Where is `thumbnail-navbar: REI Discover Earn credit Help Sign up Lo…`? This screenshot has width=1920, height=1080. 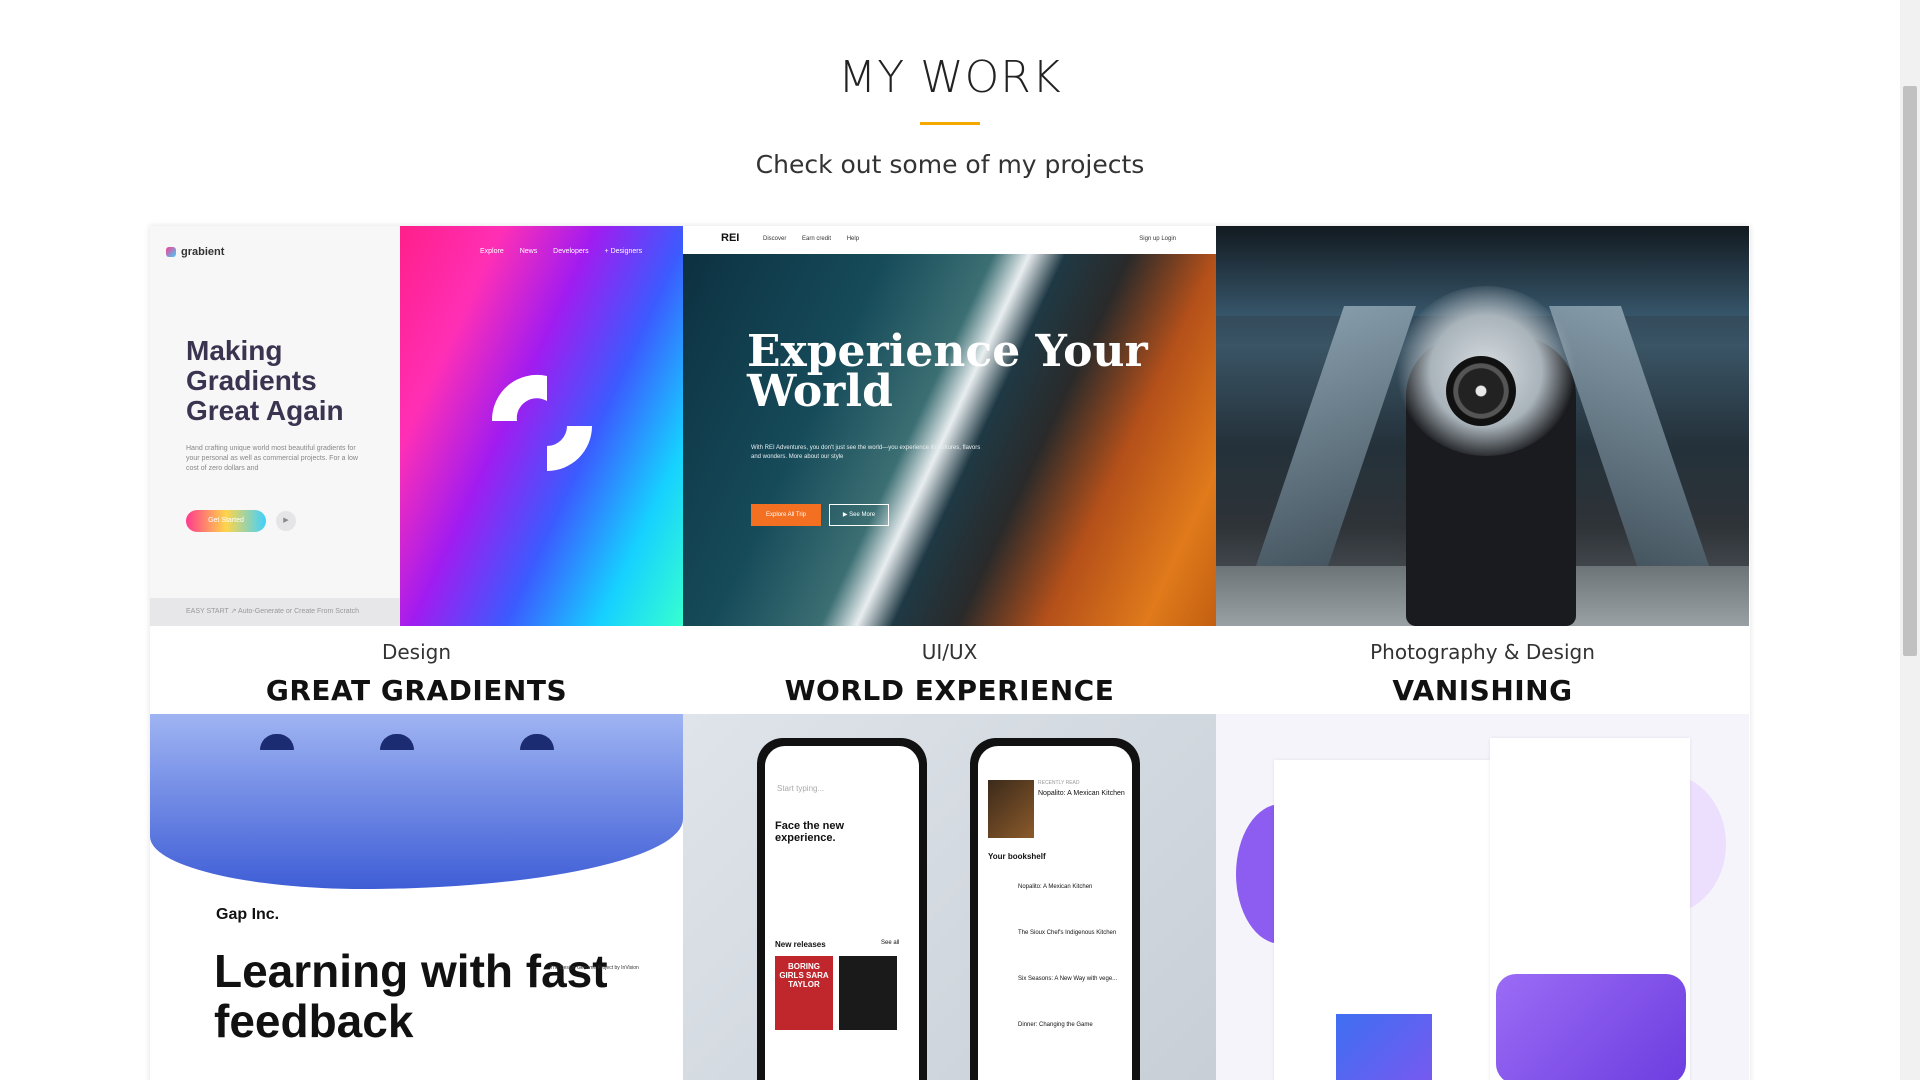
thumbnail-navbar: REI Discover Earn credit Help Sign up Lo… is located at coordinates (949, 240).